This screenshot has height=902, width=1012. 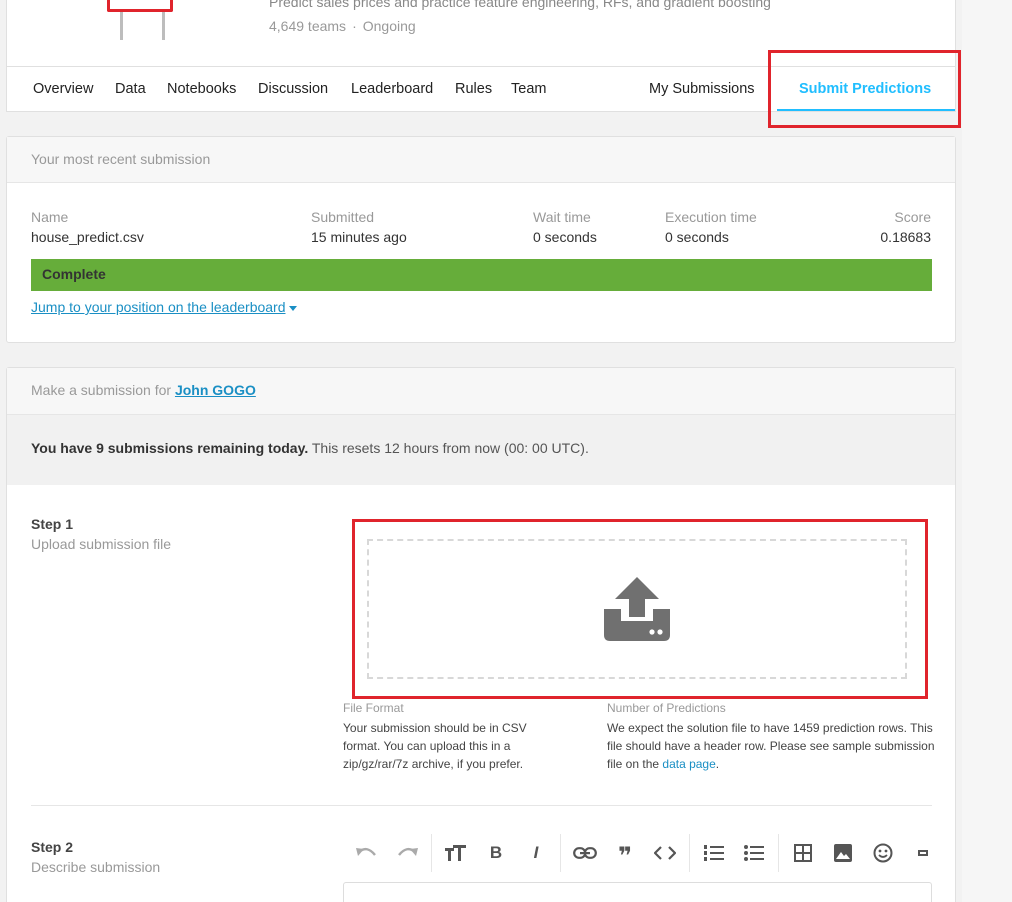 I want to click on score-label: Score, so click(x=912, y=217).